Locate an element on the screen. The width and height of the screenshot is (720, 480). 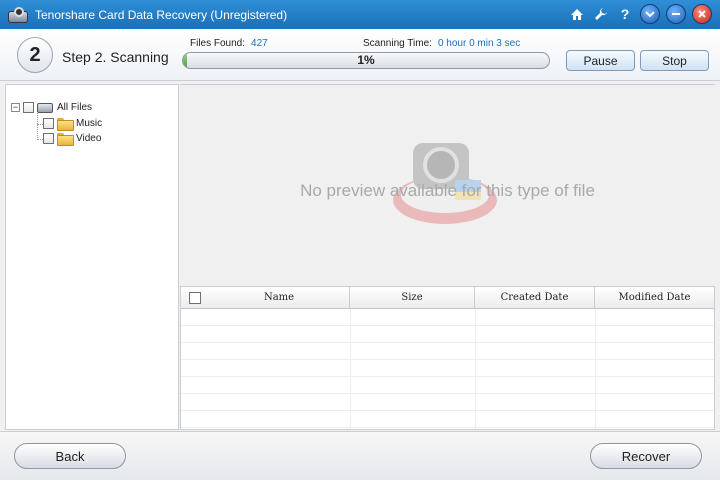
all-files-checkbox is located at coordinates (28, 107).